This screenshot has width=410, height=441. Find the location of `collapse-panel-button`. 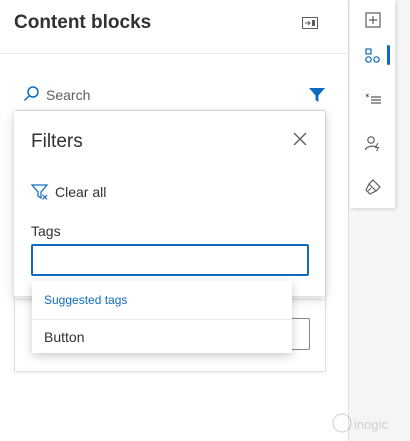

collapse-panel-button is located at coordinates (310, 23).